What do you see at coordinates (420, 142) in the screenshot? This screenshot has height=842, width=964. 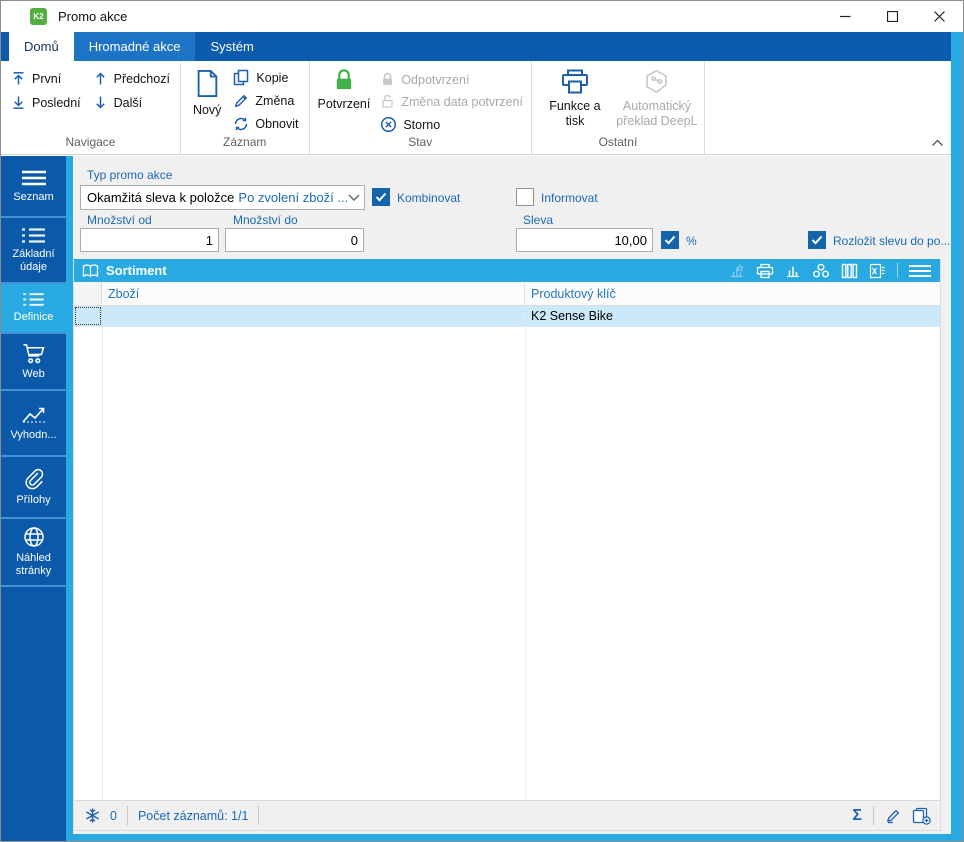 I see `group-label-stav: Stav` at bounding box center [420, 142].